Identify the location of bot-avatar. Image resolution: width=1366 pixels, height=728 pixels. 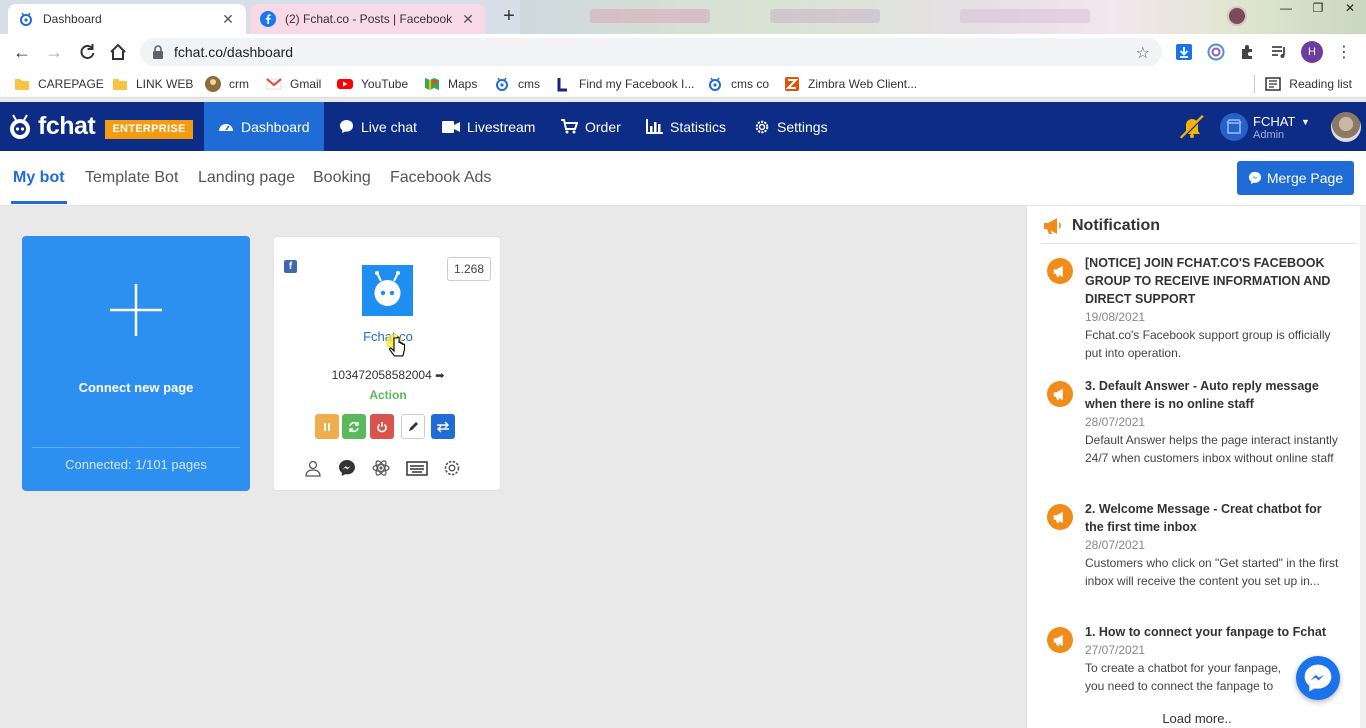
(387, 290).